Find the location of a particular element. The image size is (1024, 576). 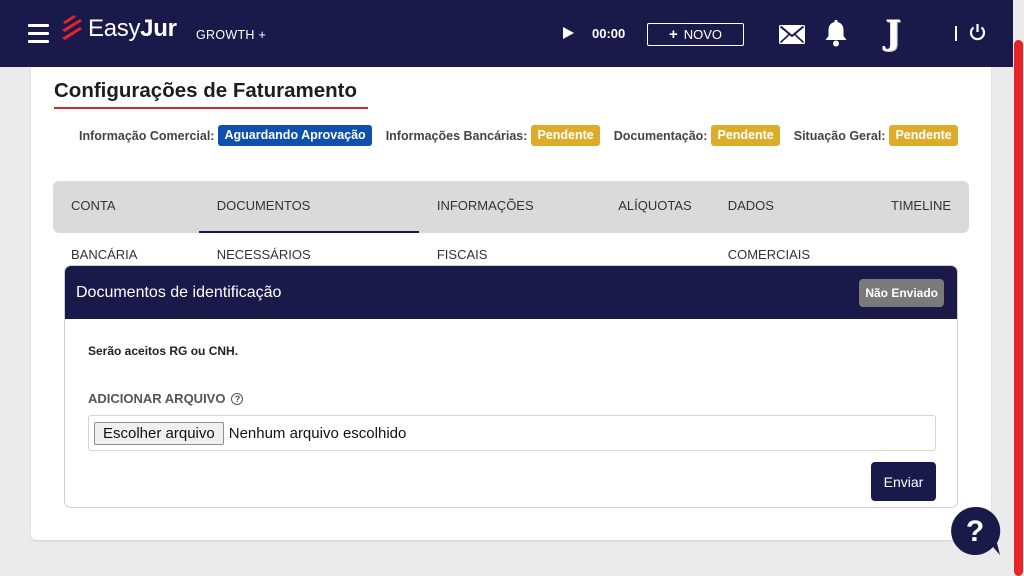

user-avatar: J is located at coordinates (901, 33).